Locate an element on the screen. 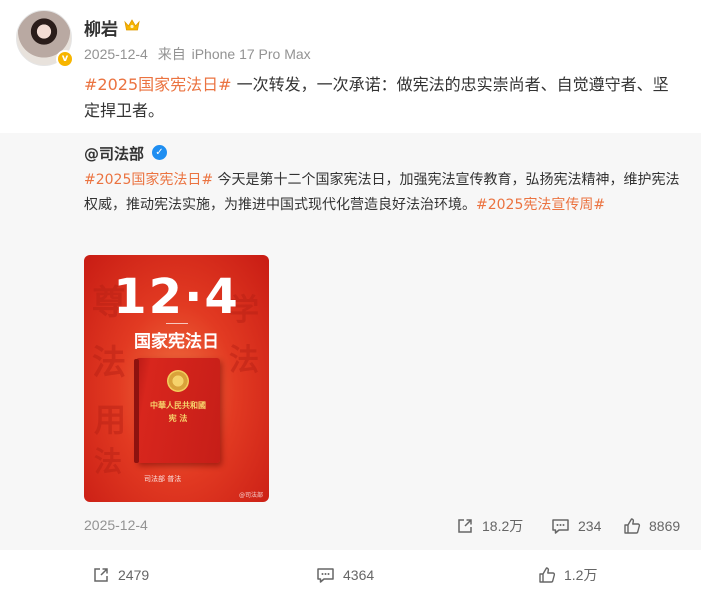 This screenshot has height=590, width=701. like-button: 1.2万 is located at coordinates (567, 575).